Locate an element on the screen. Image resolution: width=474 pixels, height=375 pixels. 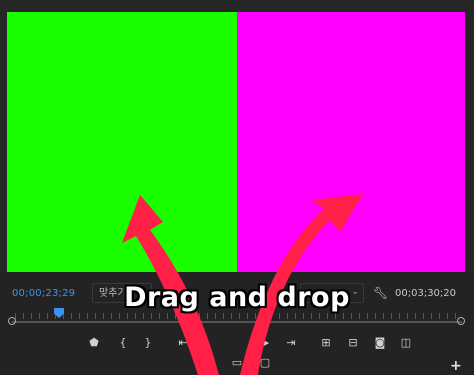
drag-and-drop-caption: Drag and drop is located at coordinates (237, 297).